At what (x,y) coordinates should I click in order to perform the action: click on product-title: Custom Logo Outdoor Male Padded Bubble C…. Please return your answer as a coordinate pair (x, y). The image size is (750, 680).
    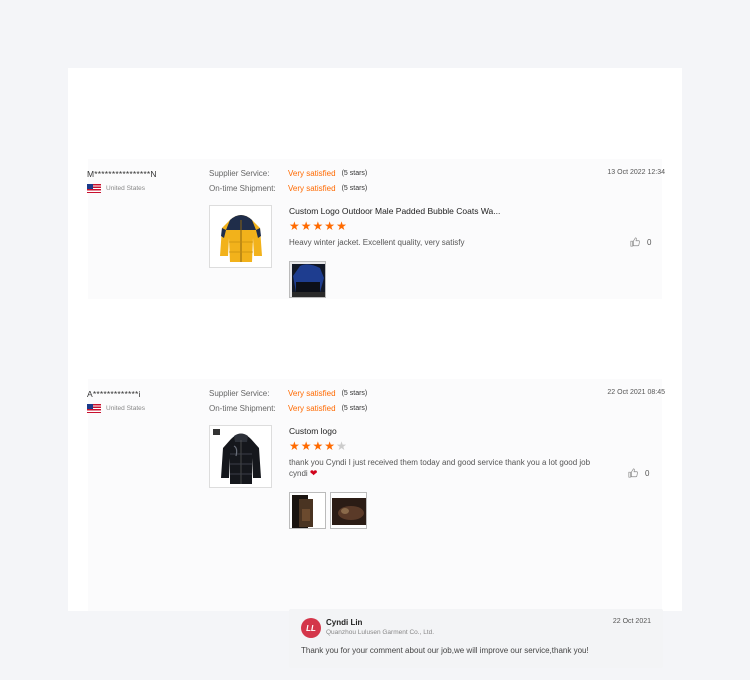
    Looking at the image, I should click on (394, 211).